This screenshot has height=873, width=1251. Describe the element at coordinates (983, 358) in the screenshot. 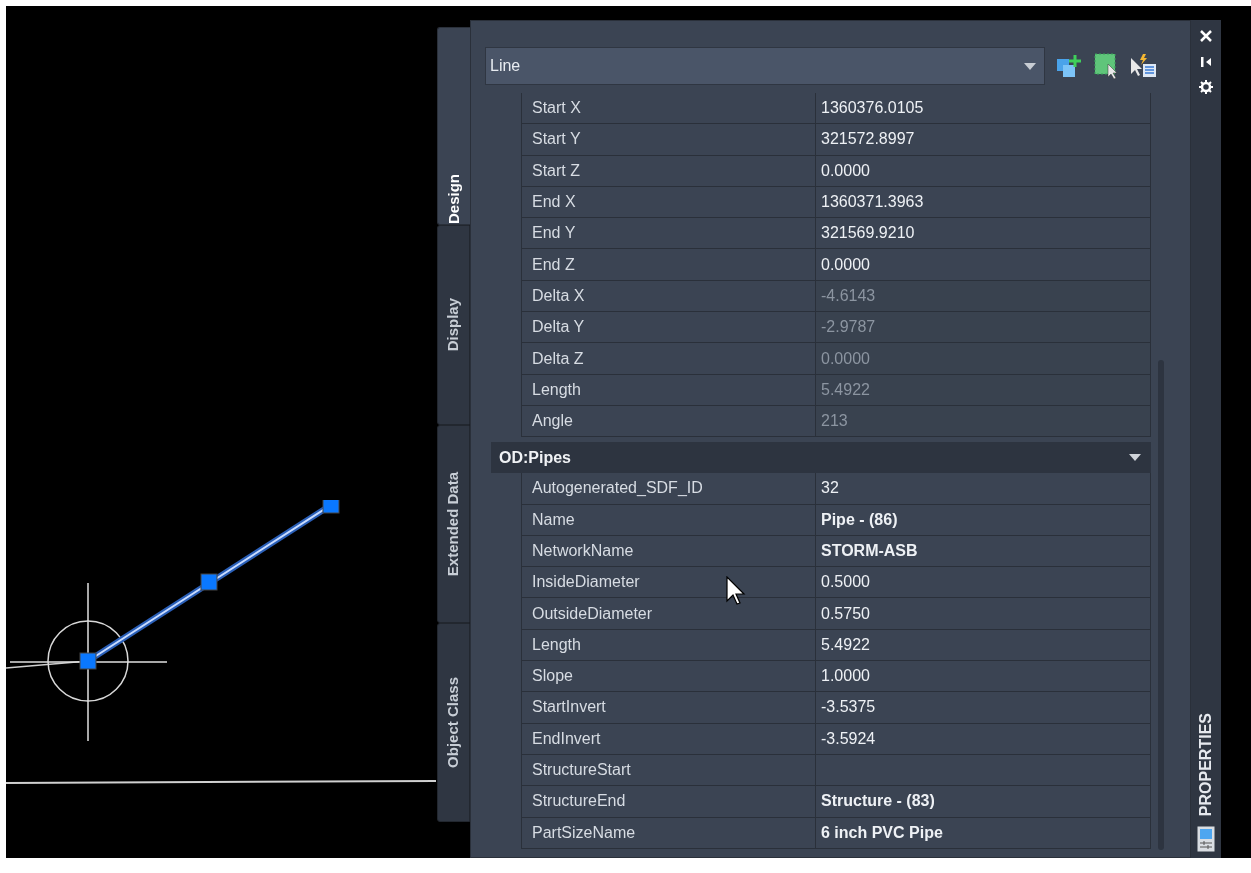

I see `property-value: 0.0000` at that location.